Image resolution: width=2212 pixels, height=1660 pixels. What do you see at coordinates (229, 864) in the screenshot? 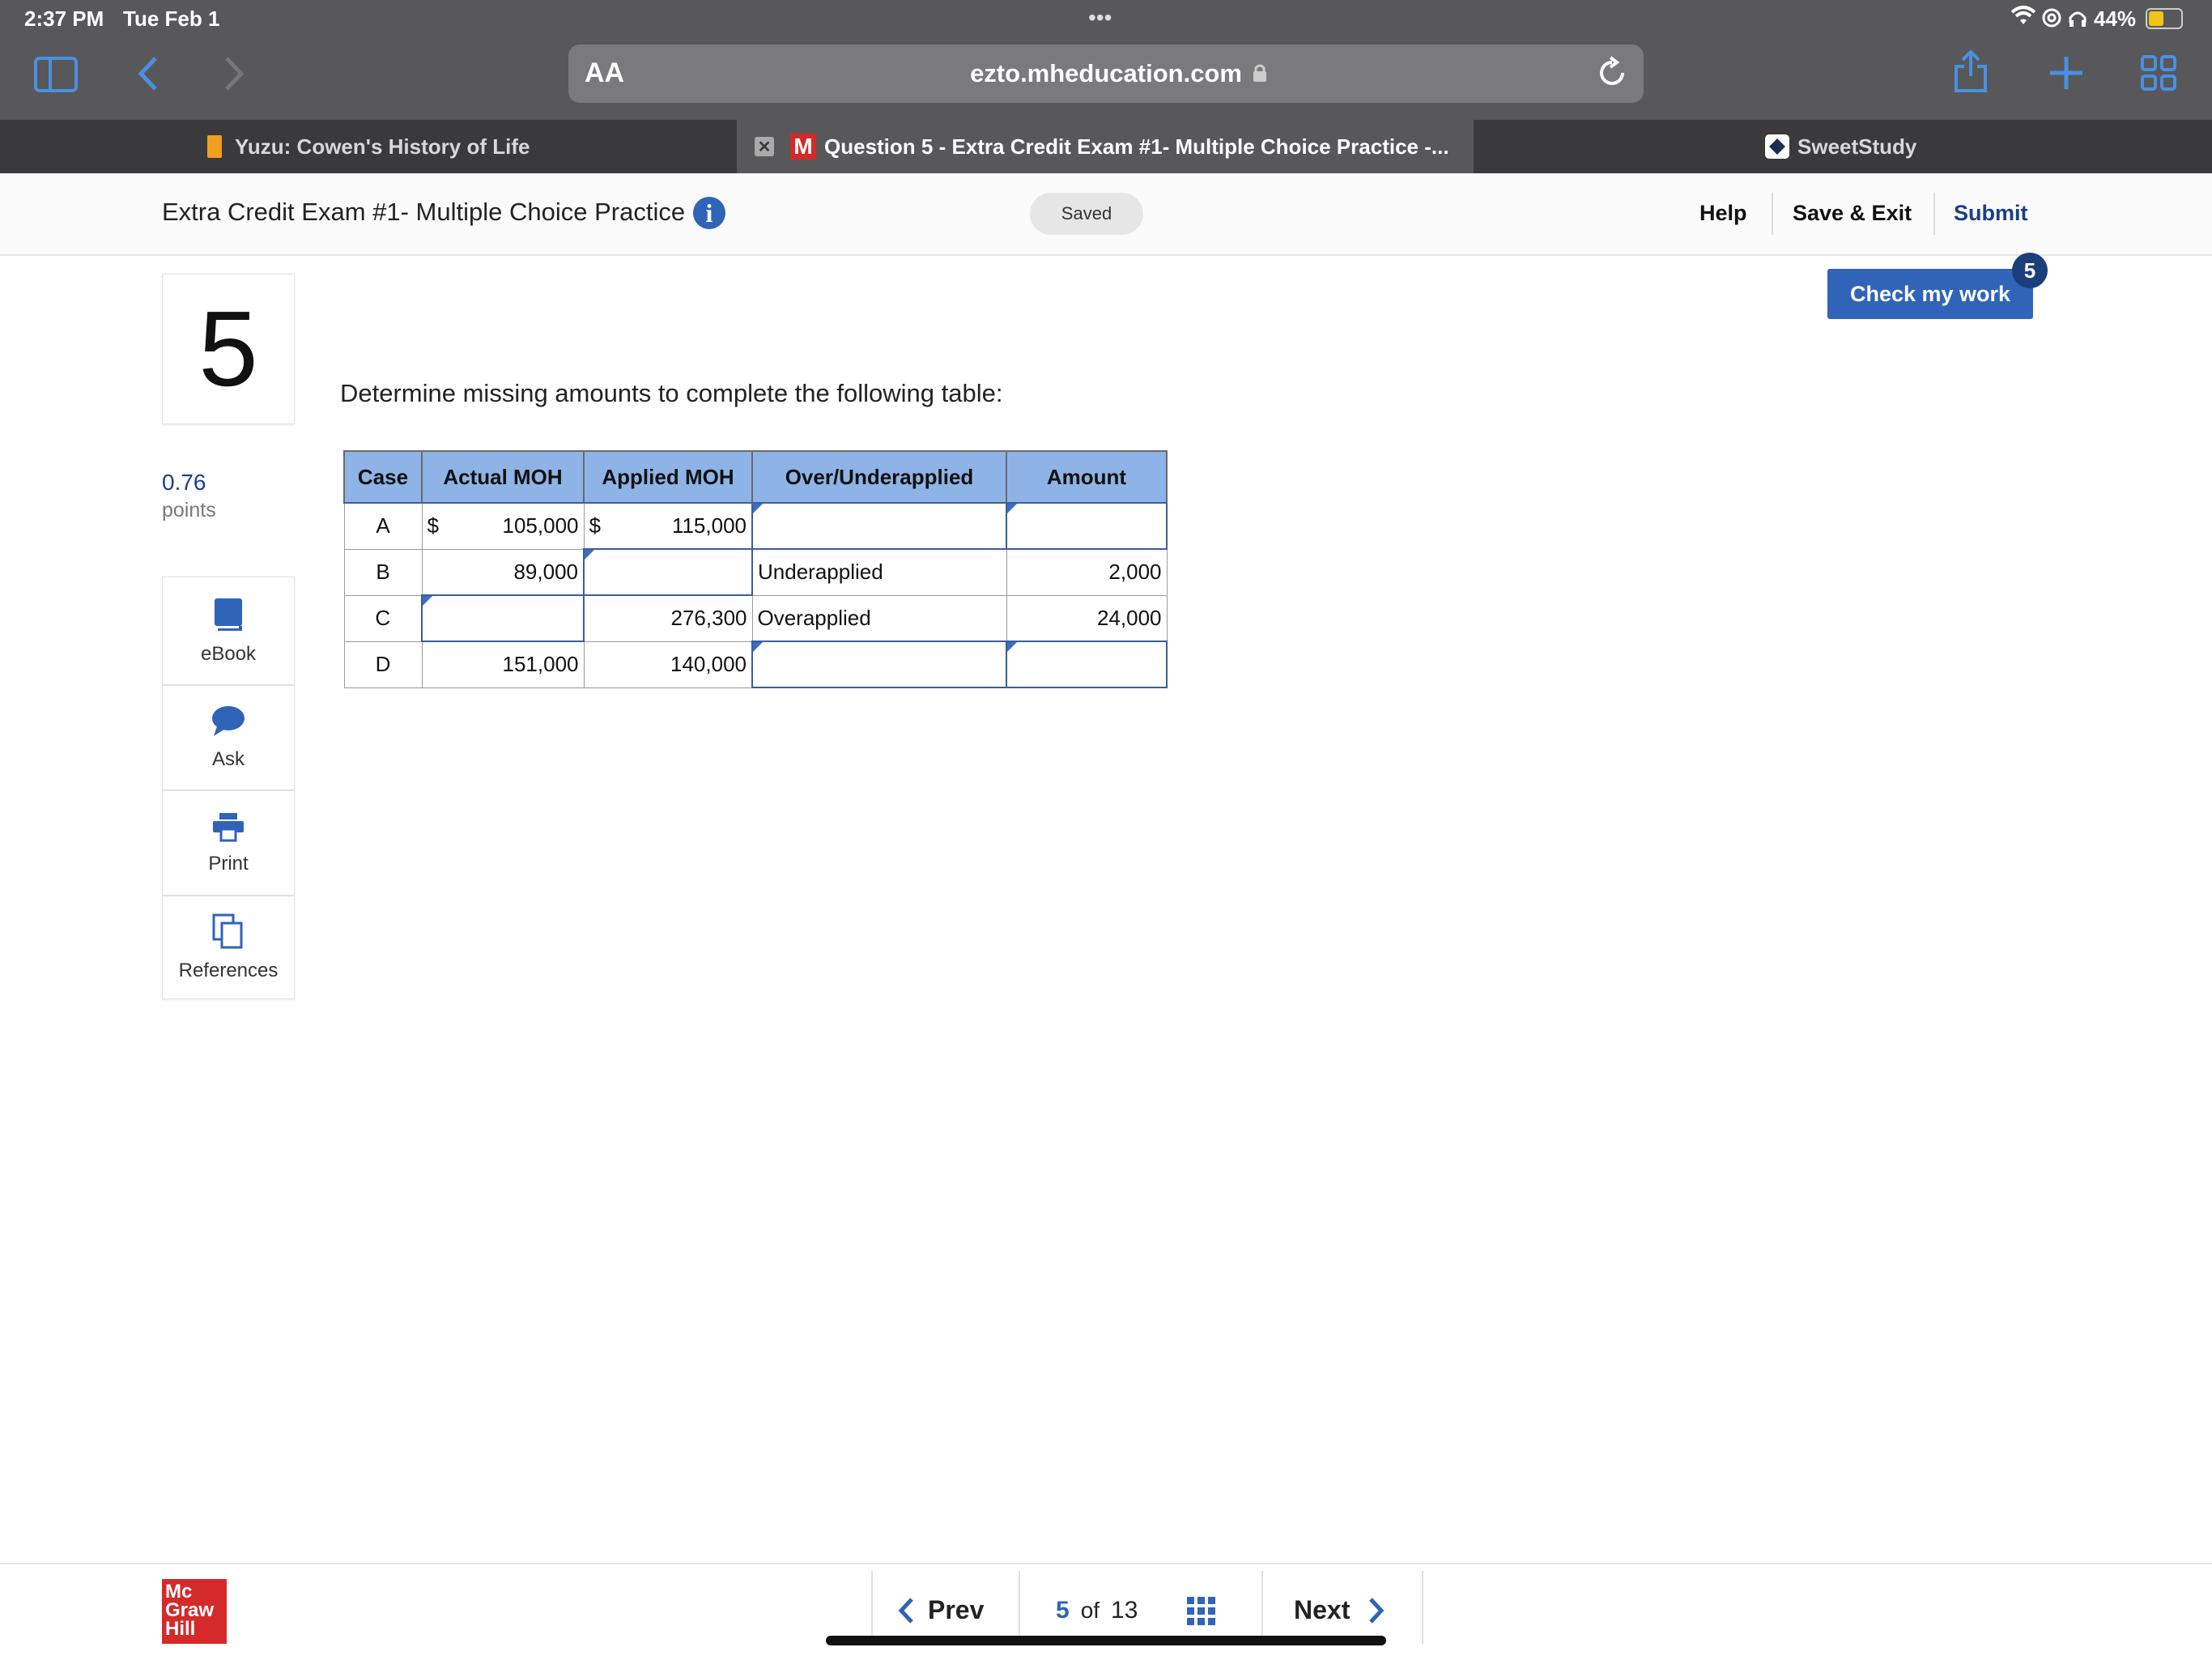
I see `print-label: Print` at bounding box center [229, 864].